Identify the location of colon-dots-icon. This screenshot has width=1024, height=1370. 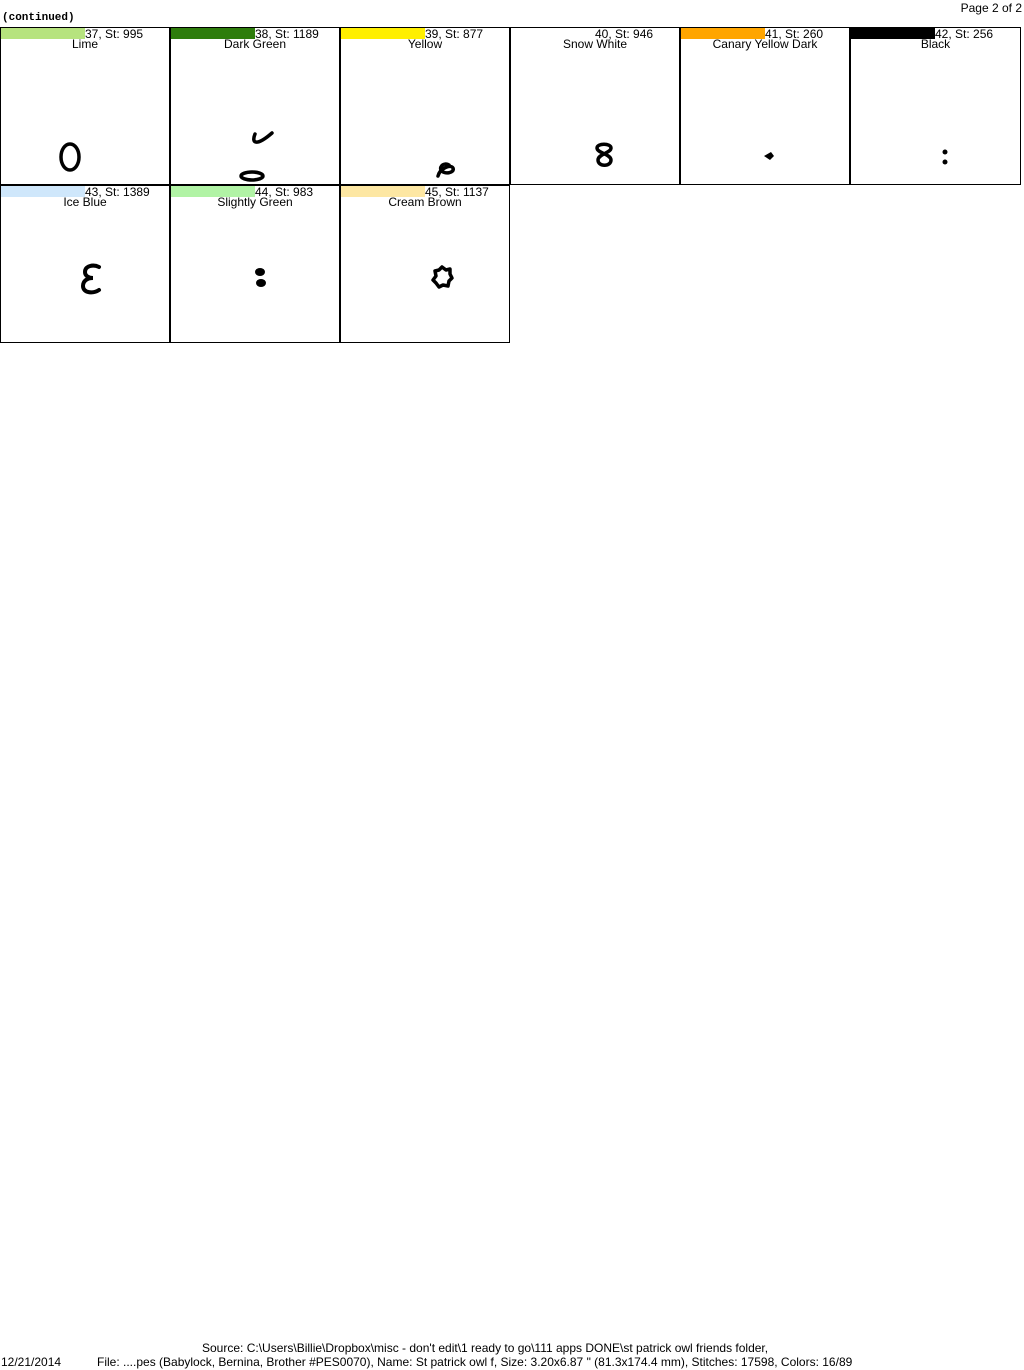
(945, 157).